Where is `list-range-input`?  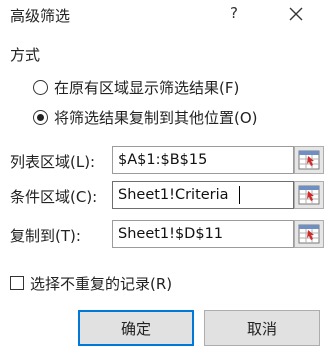 list-range-input is located at coordinates (203, 160).